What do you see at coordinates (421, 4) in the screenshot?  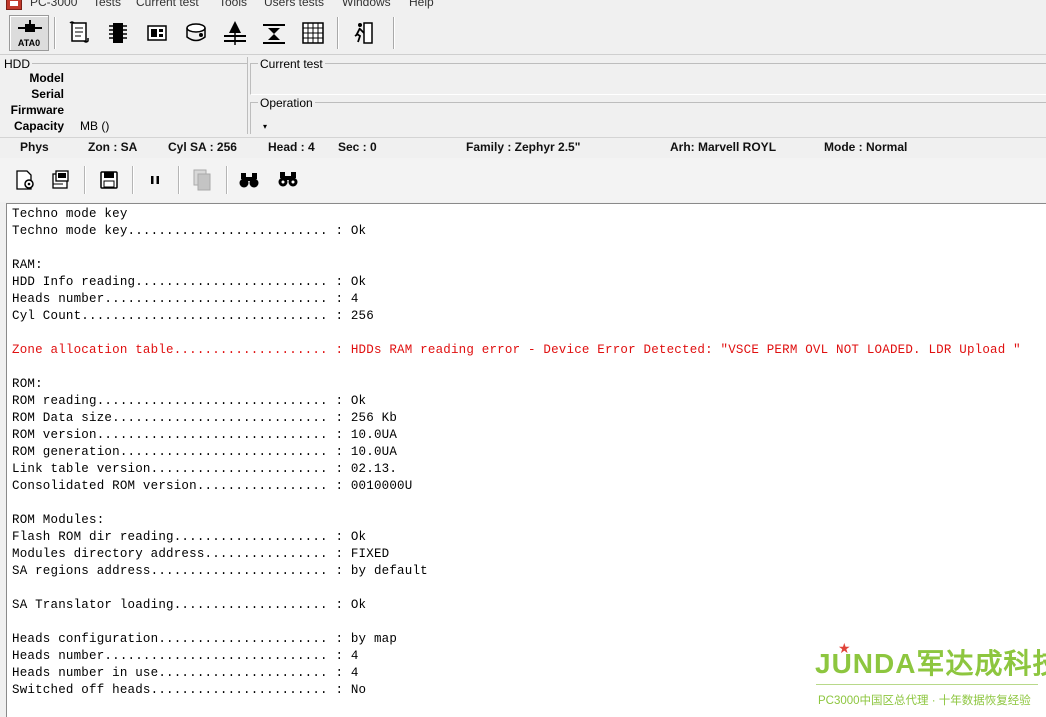 I see `menu-help: Help` at bounding box center [421, 4].